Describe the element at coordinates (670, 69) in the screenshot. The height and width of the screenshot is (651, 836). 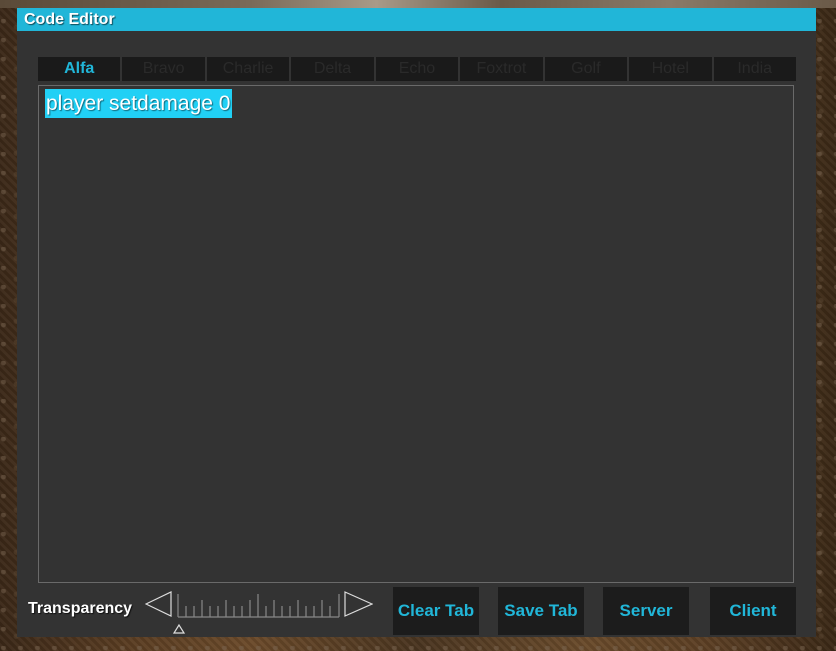
I see `tab-hotel: Hotel` at that location.